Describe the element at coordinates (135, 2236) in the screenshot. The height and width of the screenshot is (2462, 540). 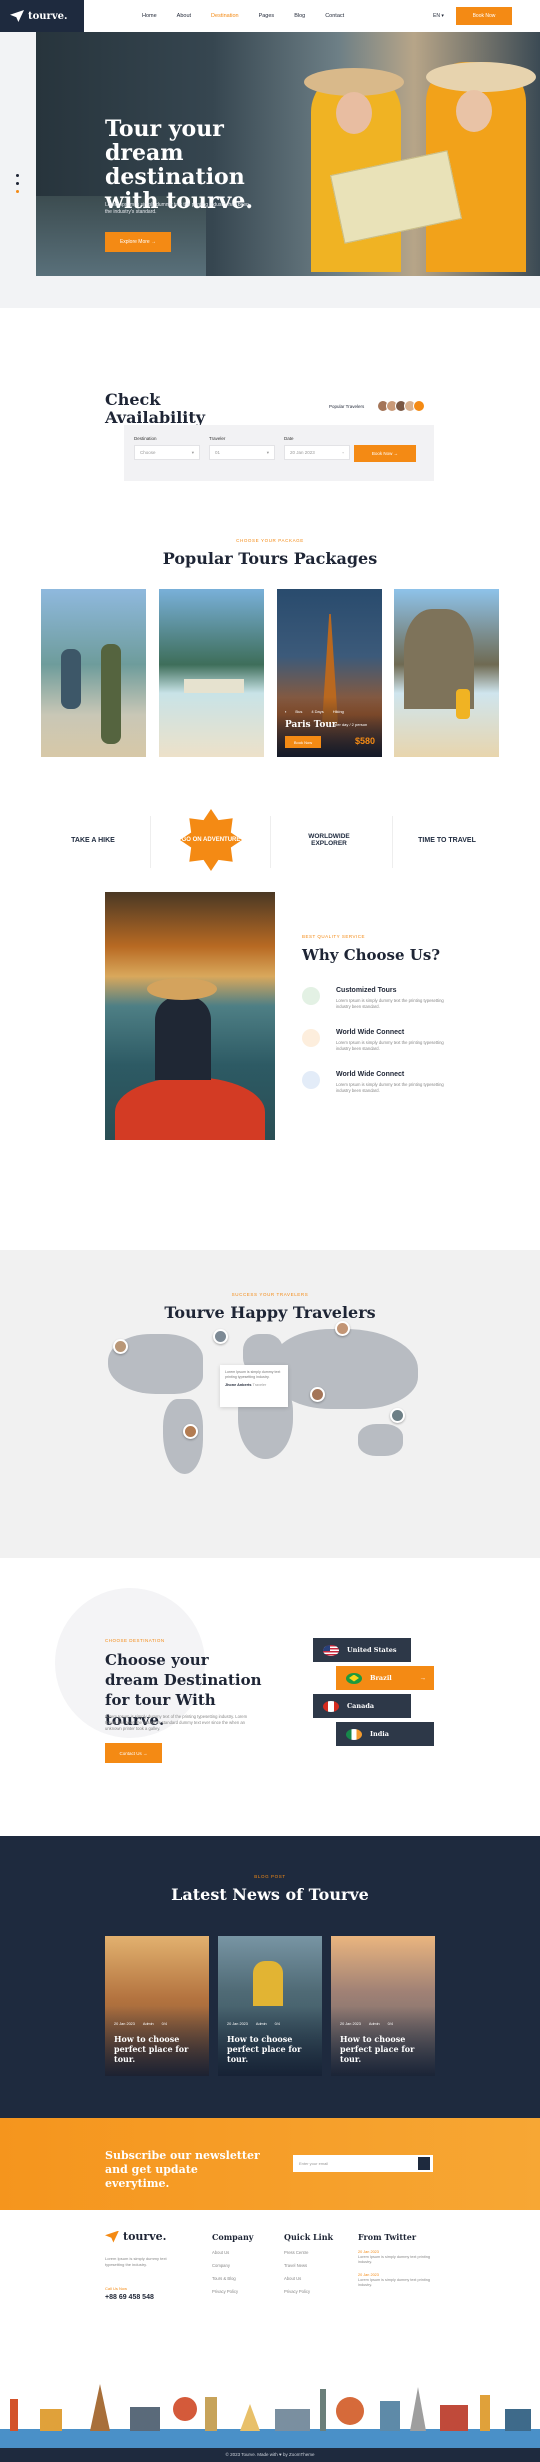
I see `footer-logo: tourve.` at that location.